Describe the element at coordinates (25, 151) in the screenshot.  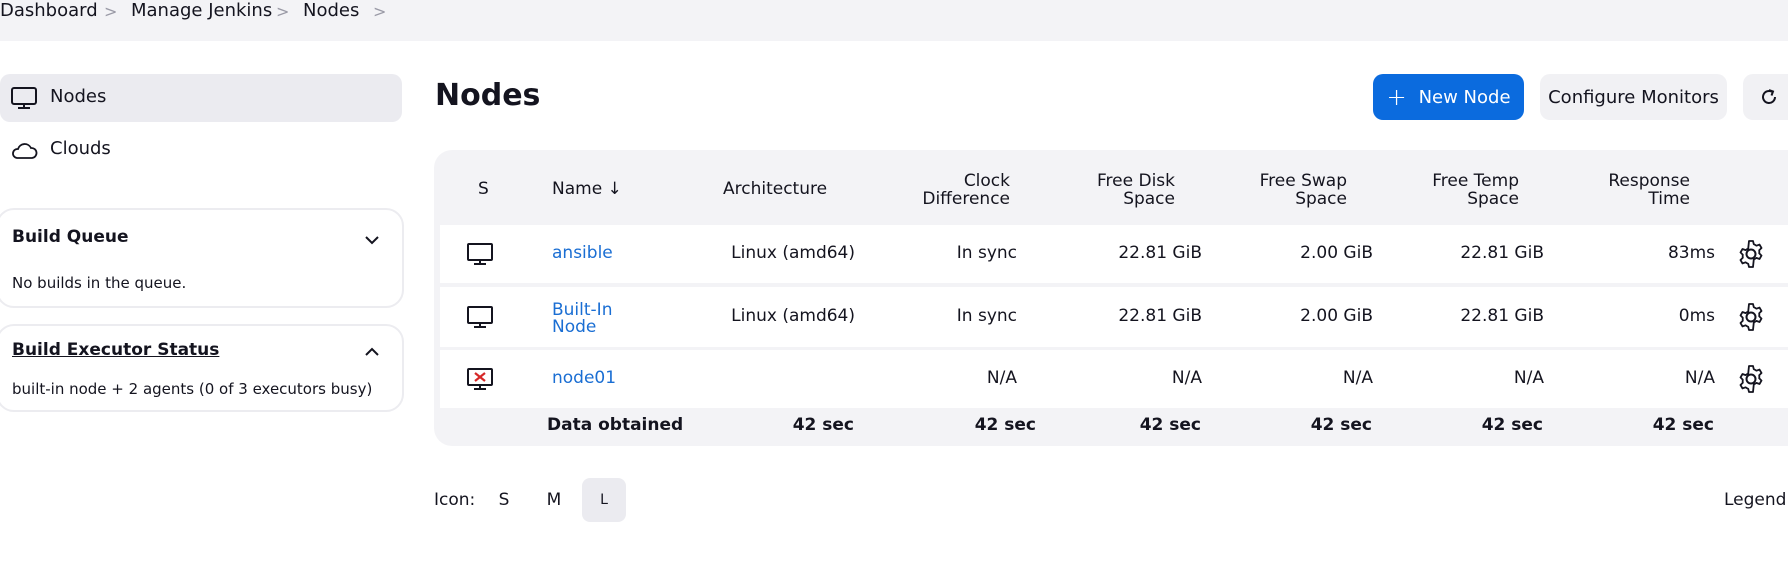
I see `cloud-icon` at that location.